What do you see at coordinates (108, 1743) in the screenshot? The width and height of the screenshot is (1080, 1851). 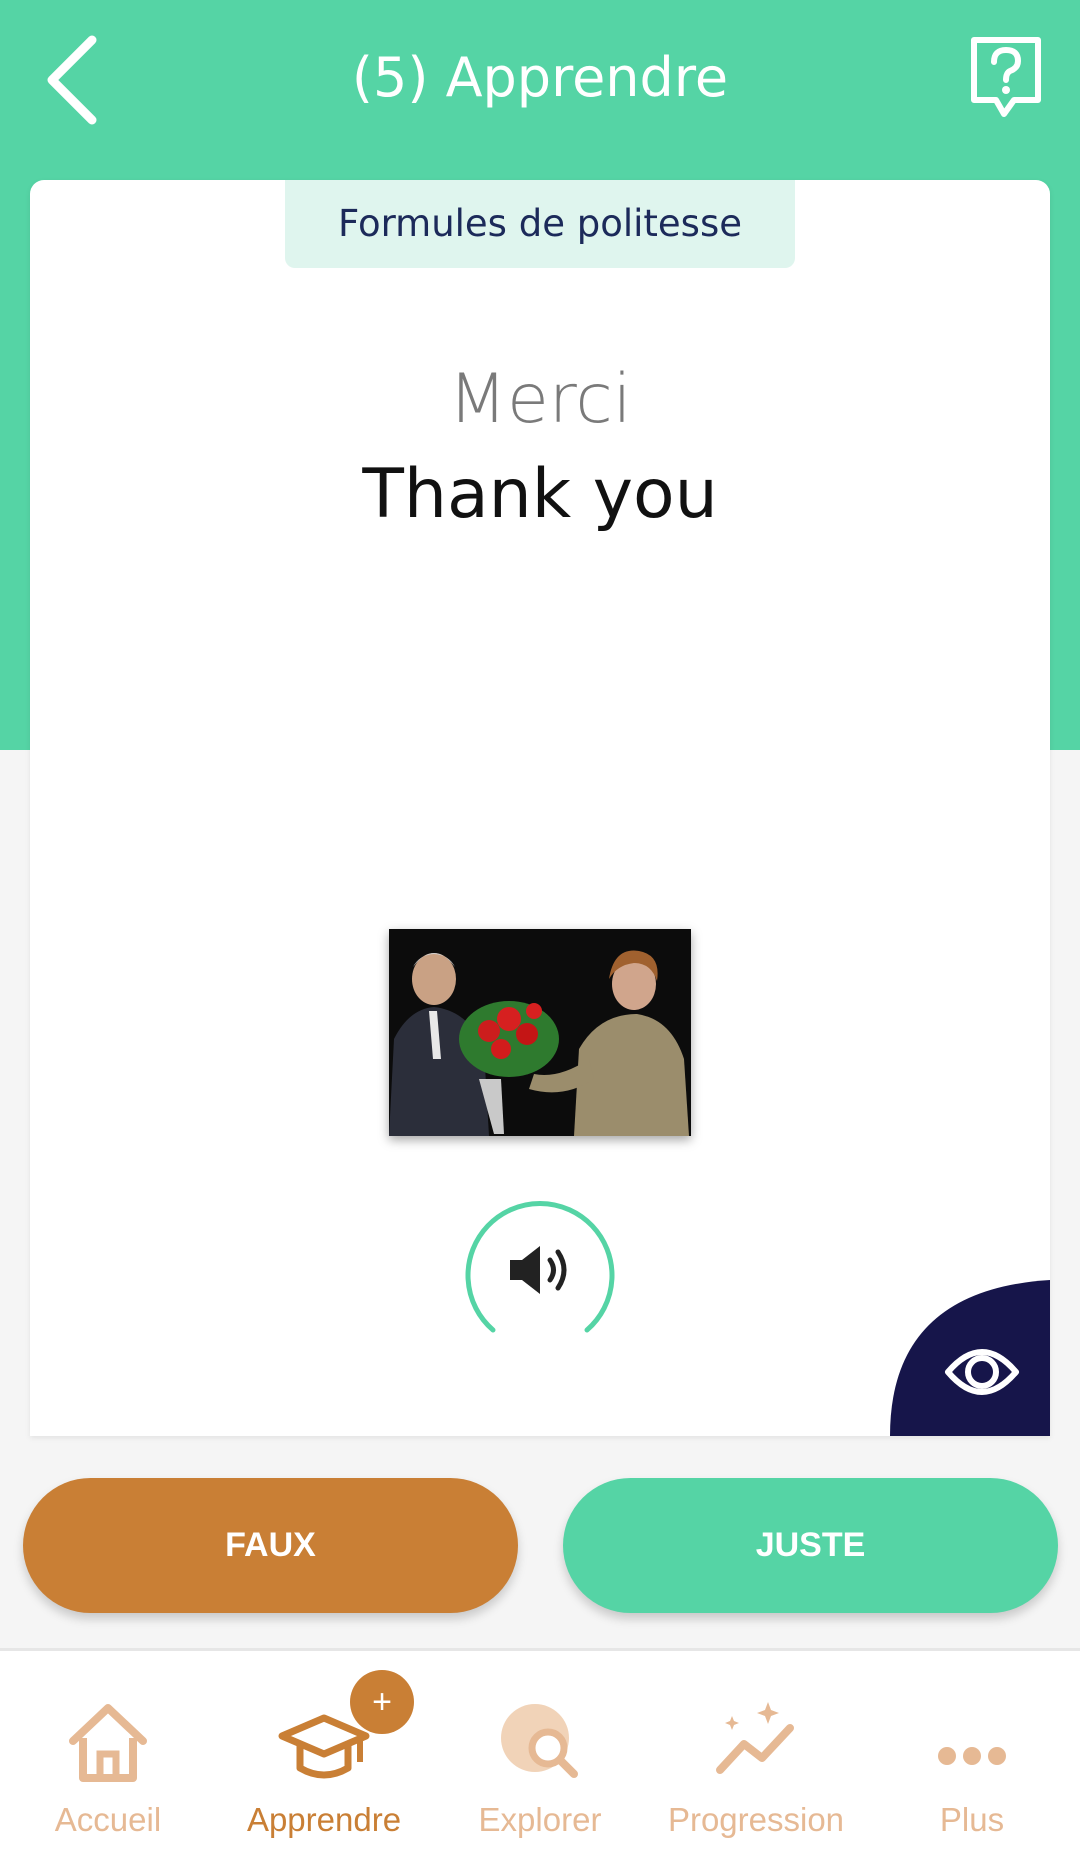 I see `home-icon` at bounding box center [108, 1743].